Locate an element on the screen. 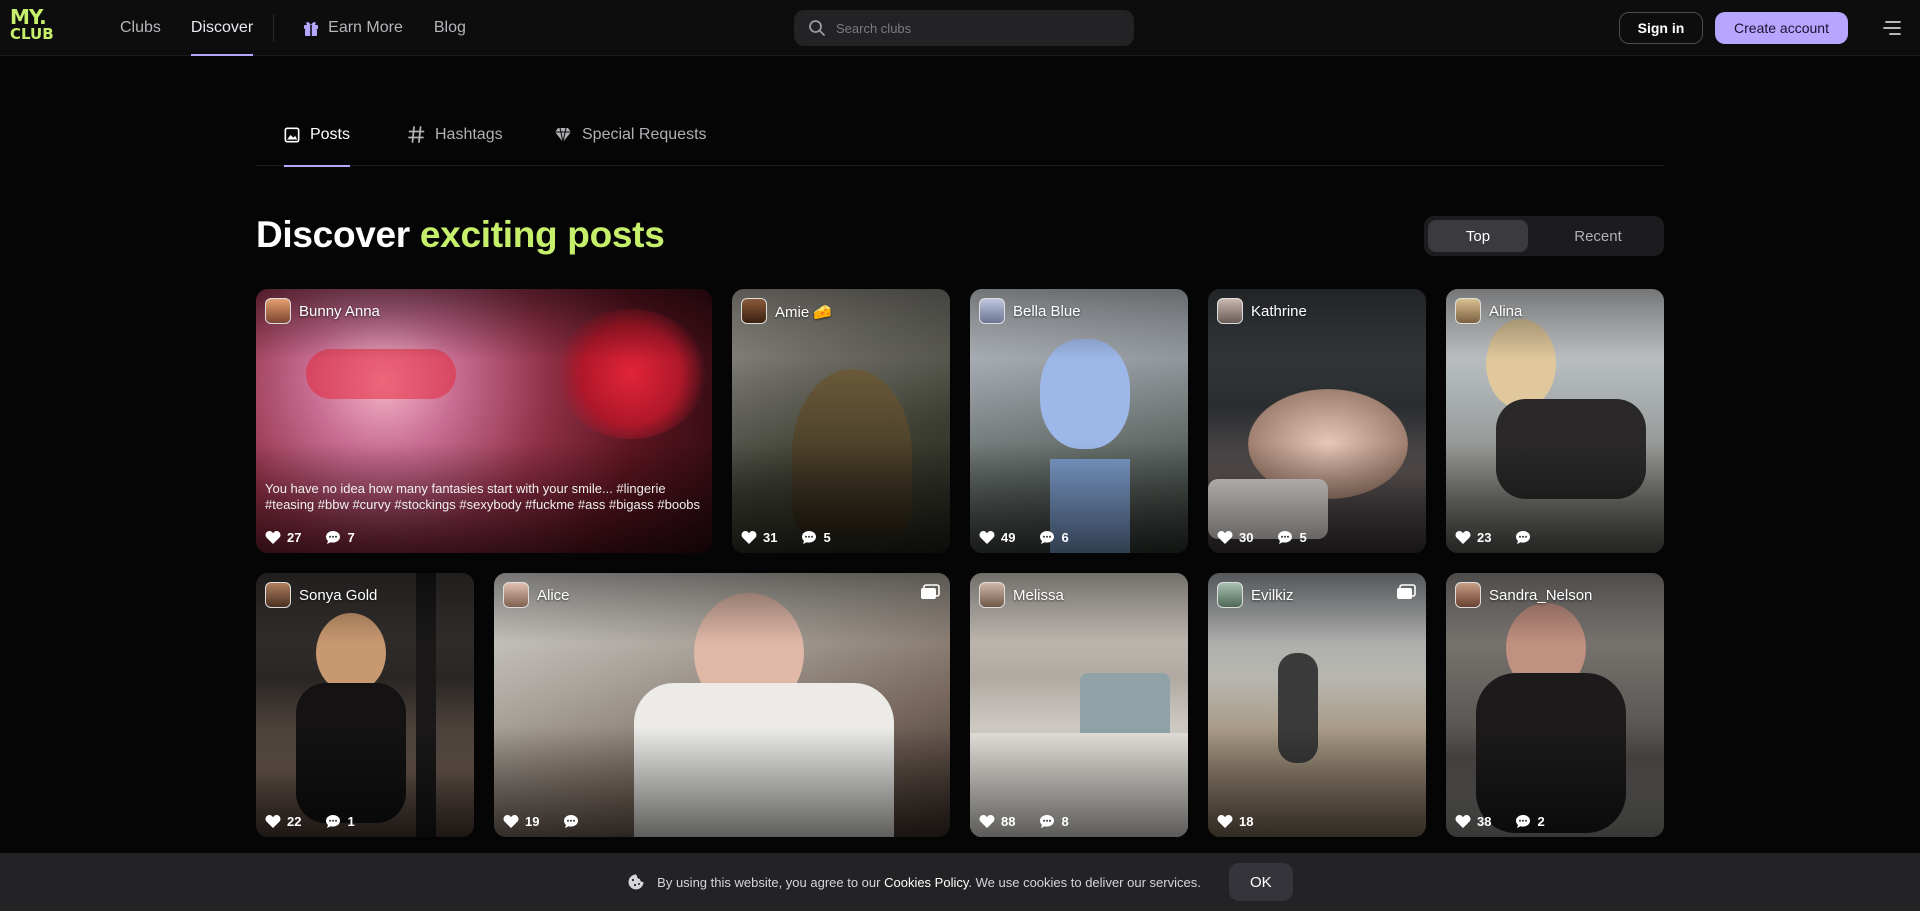 The height and width of the screenshot is (911, 1920). logo-line-2: CLUB is located at coordinates (32, 34).